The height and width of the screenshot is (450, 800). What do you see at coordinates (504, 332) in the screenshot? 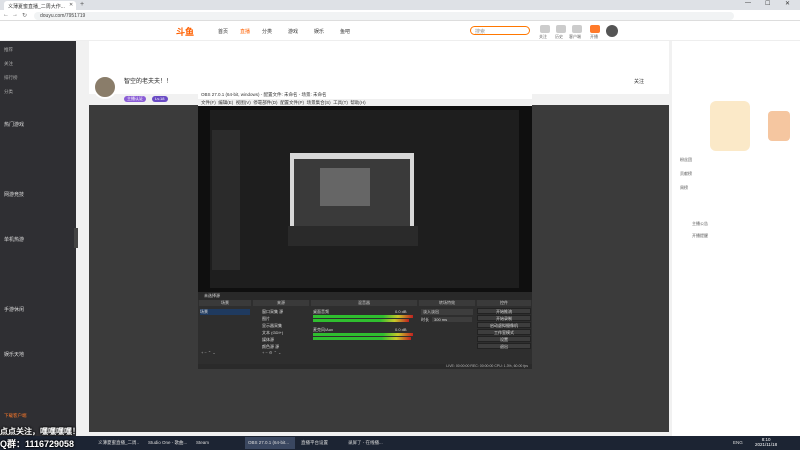
I see `studio-mode-button: 工作室模式` at bounding box center [504, 332].